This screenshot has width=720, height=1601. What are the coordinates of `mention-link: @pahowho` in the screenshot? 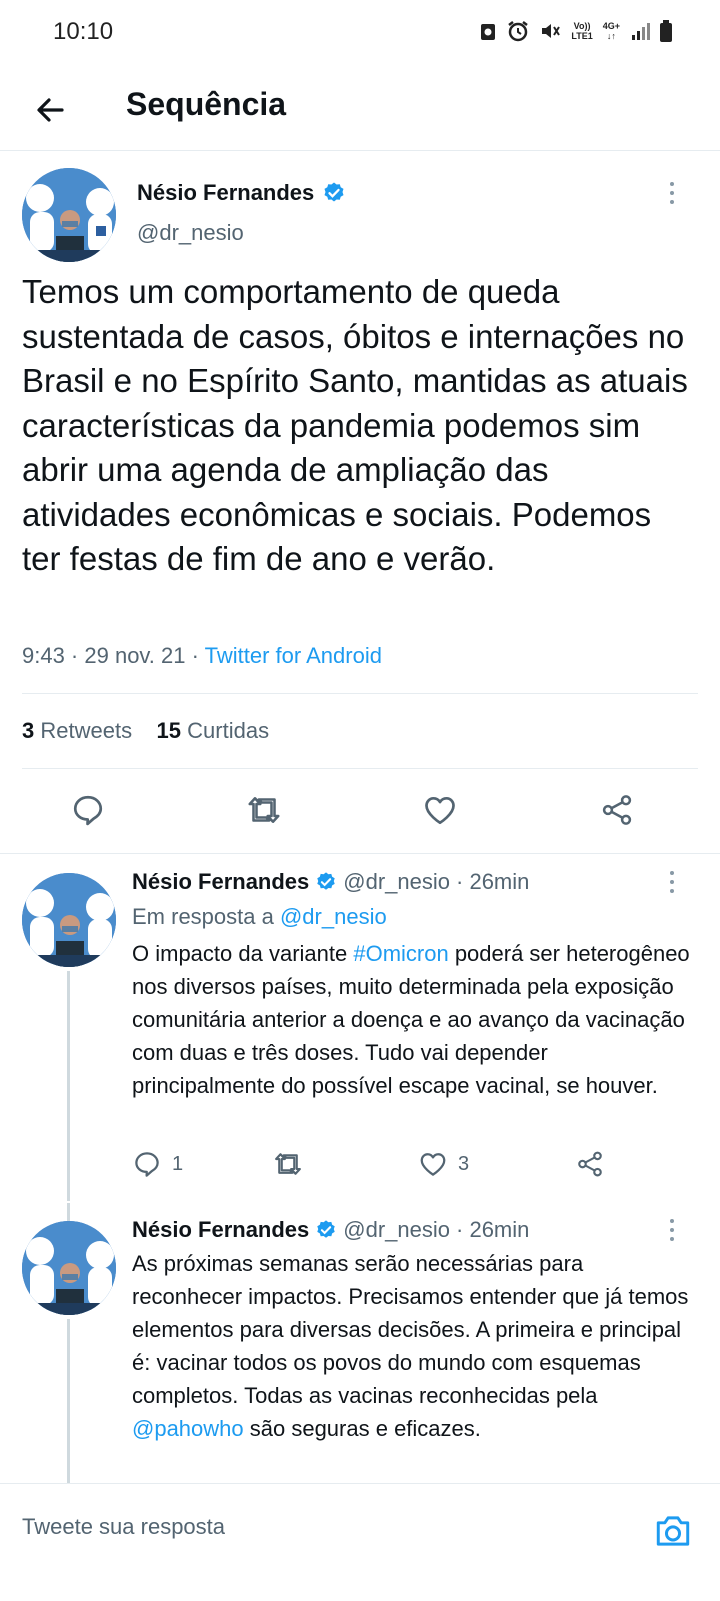 It's located at (188, 1428).